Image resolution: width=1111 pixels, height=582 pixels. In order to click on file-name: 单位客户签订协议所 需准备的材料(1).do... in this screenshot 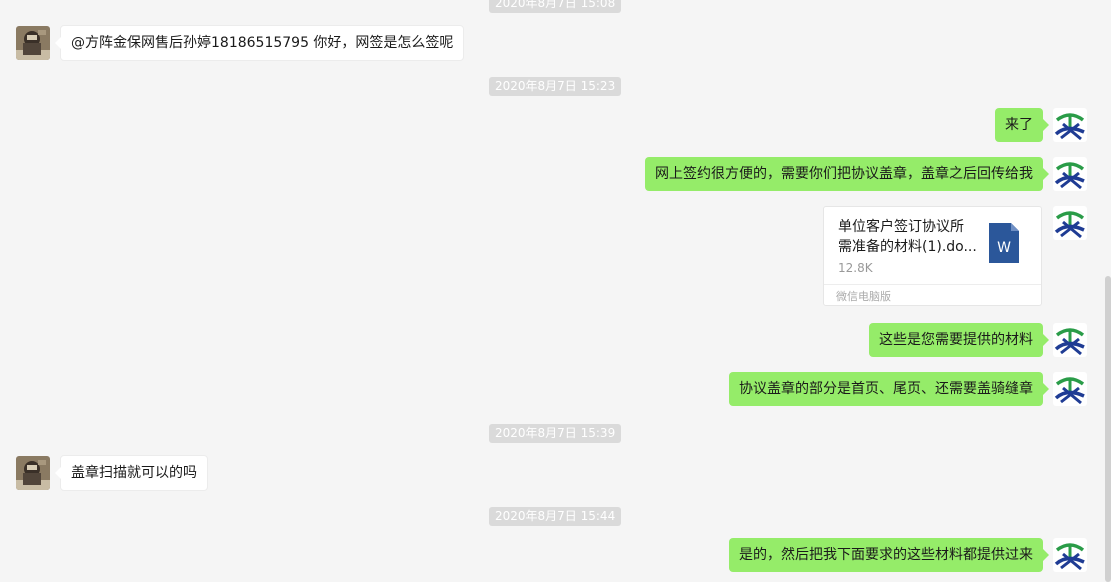, I will do `click(907, 237)`.